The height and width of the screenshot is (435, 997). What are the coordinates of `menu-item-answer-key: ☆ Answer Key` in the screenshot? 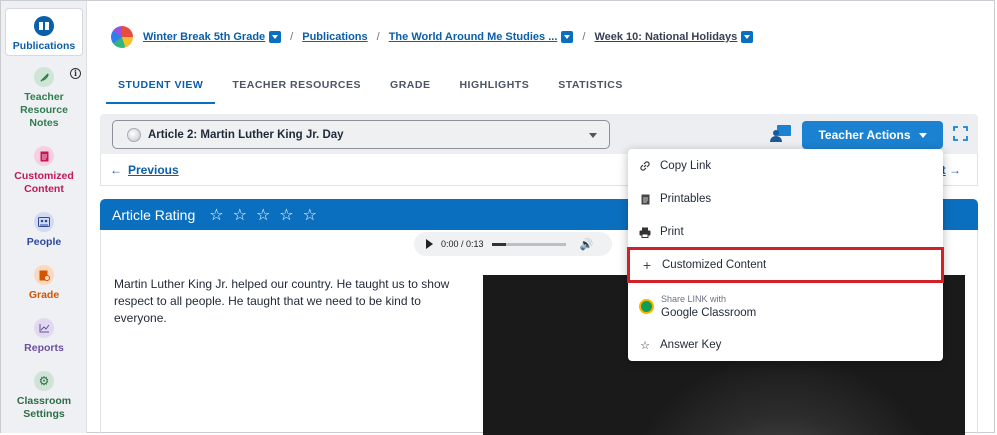 It's located at (785, 345).